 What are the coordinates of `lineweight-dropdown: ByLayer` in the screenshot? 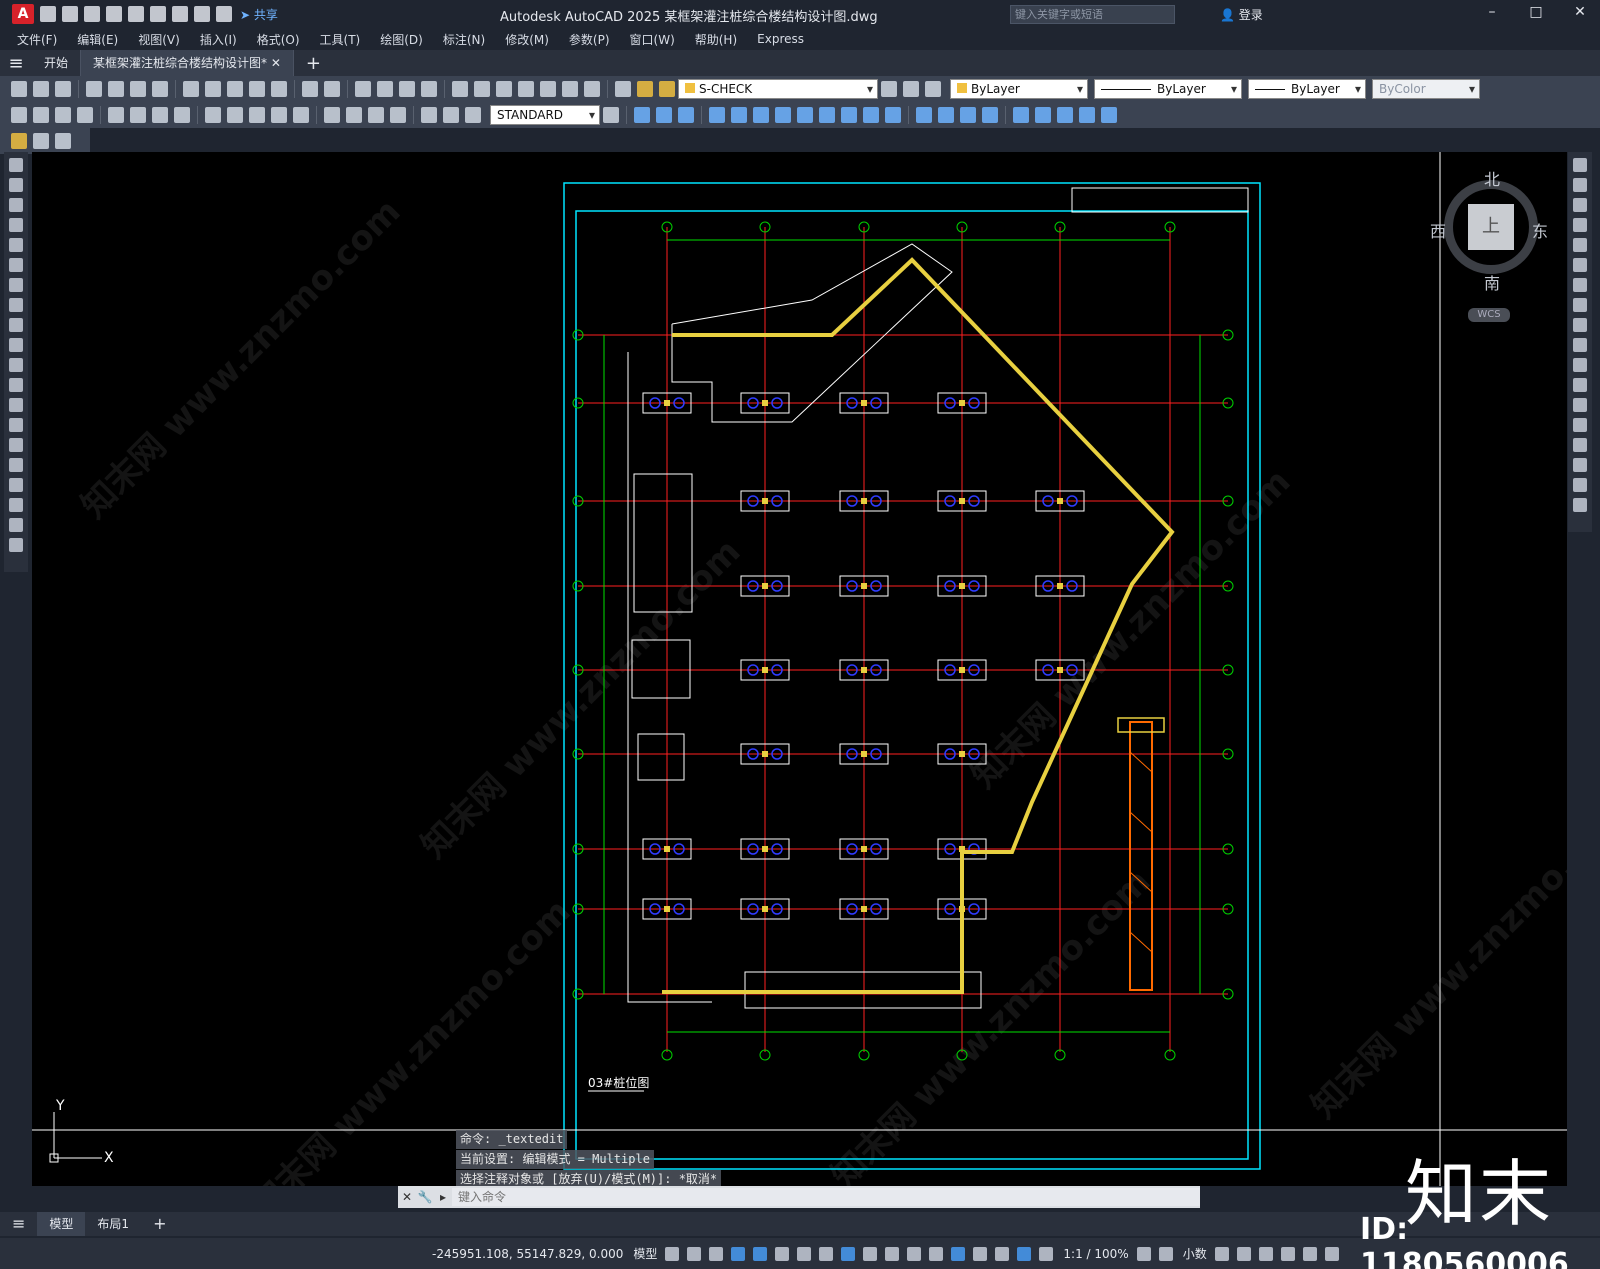 It's located at (1307, 89).